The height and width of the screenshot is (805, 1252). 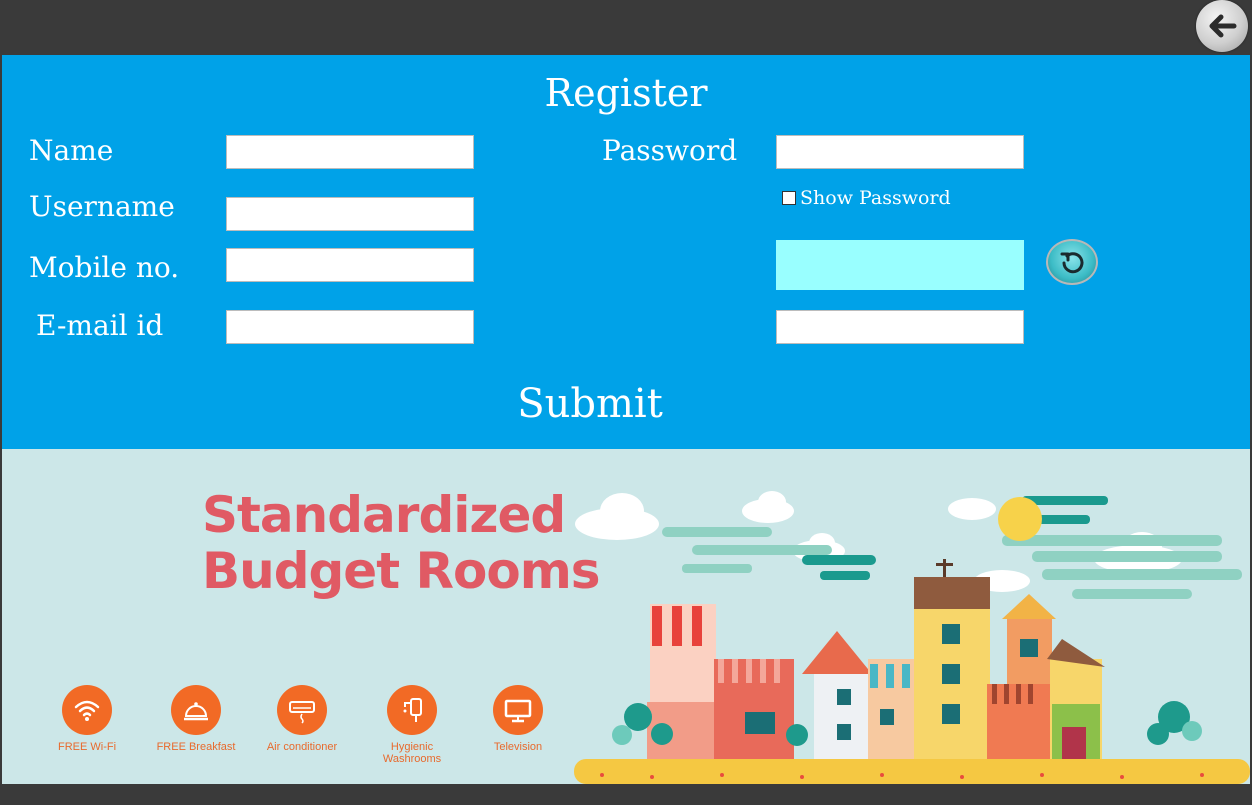 I want to click on mobile-field, so click(x=350, y=265).